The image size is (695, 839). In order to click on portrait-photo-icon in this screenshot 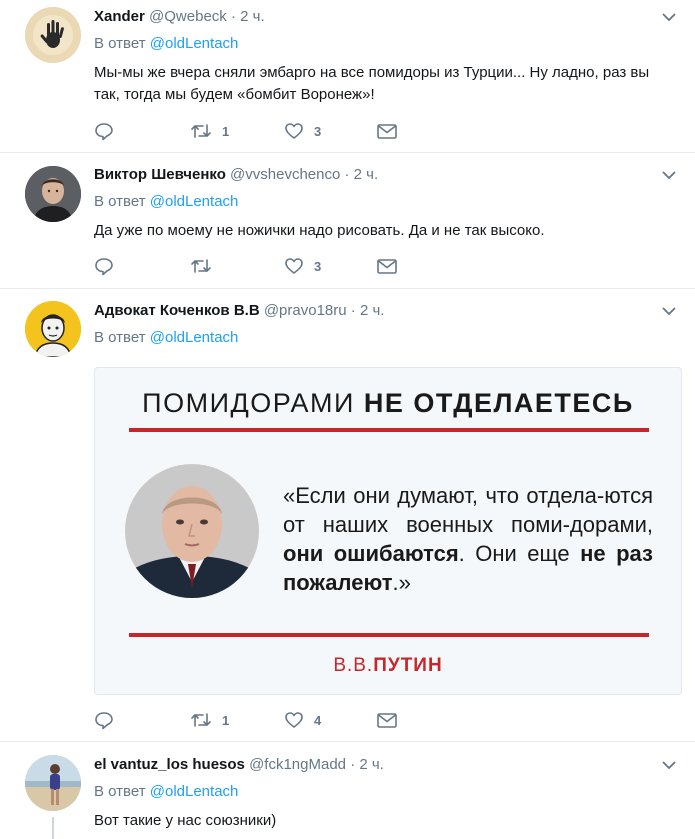, I will do `click(192, 531)`.